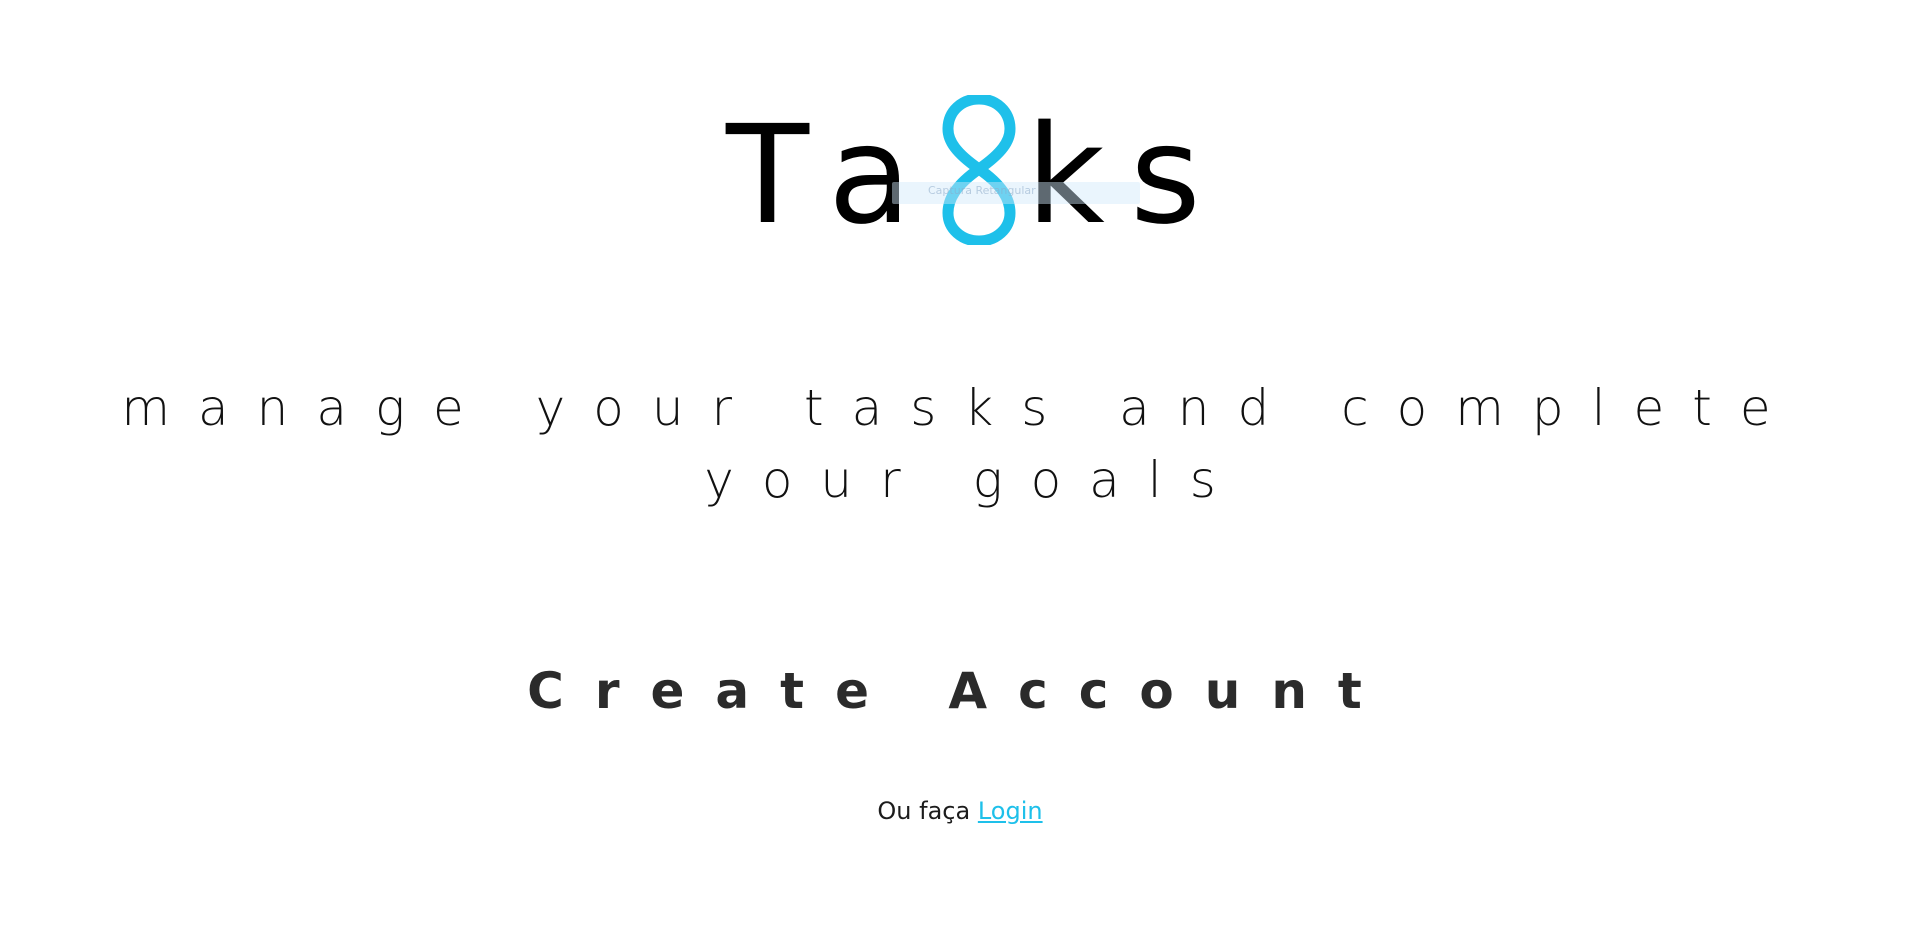 This screenshot has height=947, width=1920. Describe the element at coordinates (924, 811) in the screenshot. I see `login-prompt-text: Ou faça` at that location.